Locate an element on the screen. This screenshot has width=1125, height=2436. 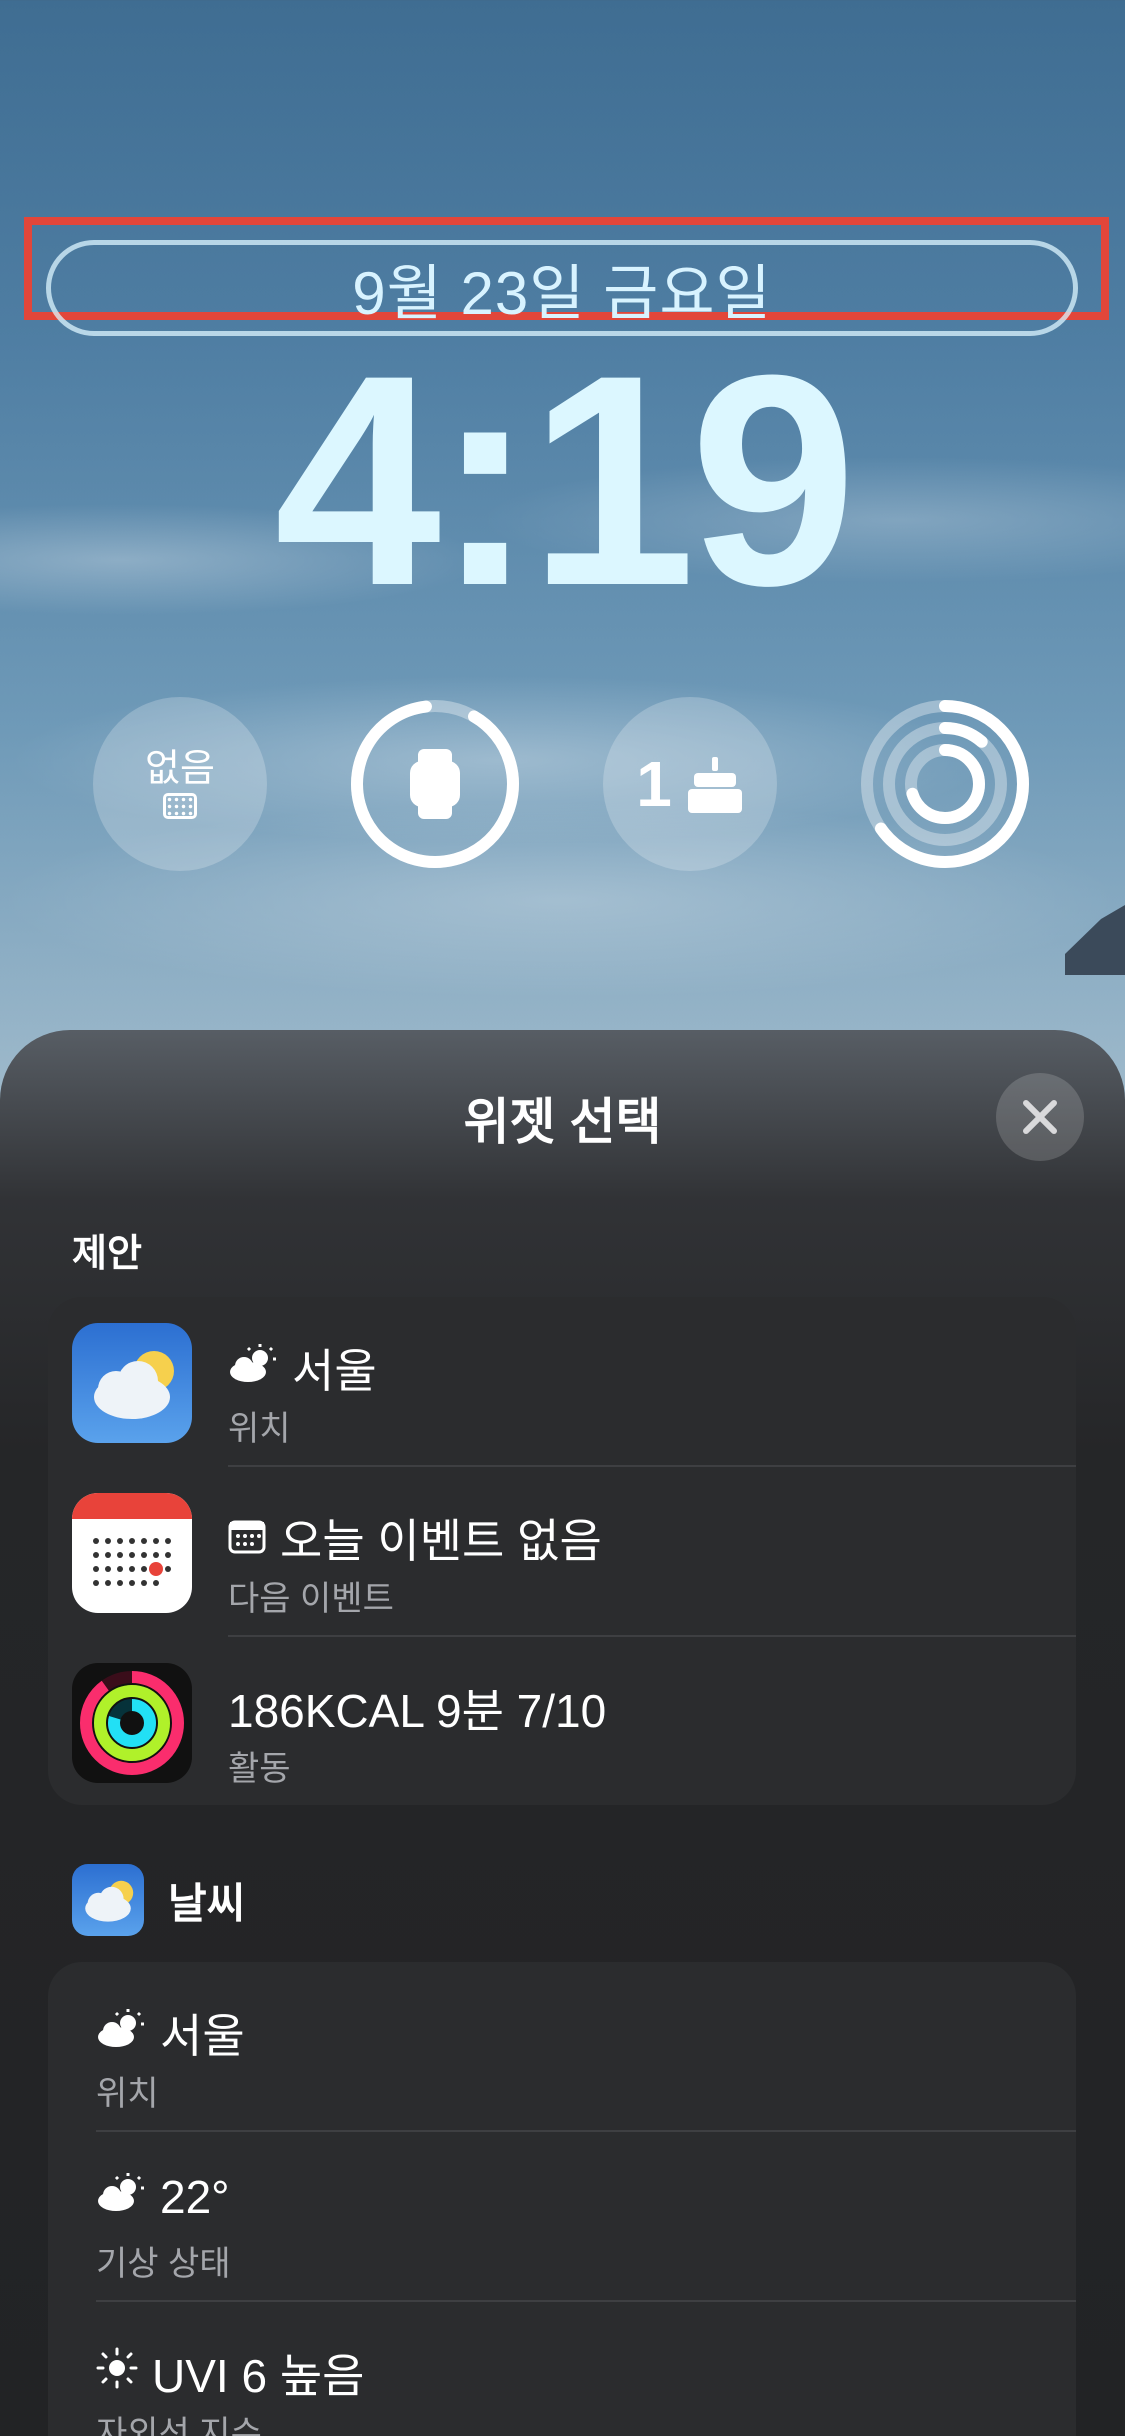
weather-widget-uv-index: UVI 6 높음 자외선 지수 is located at coordinates (562, 2369).